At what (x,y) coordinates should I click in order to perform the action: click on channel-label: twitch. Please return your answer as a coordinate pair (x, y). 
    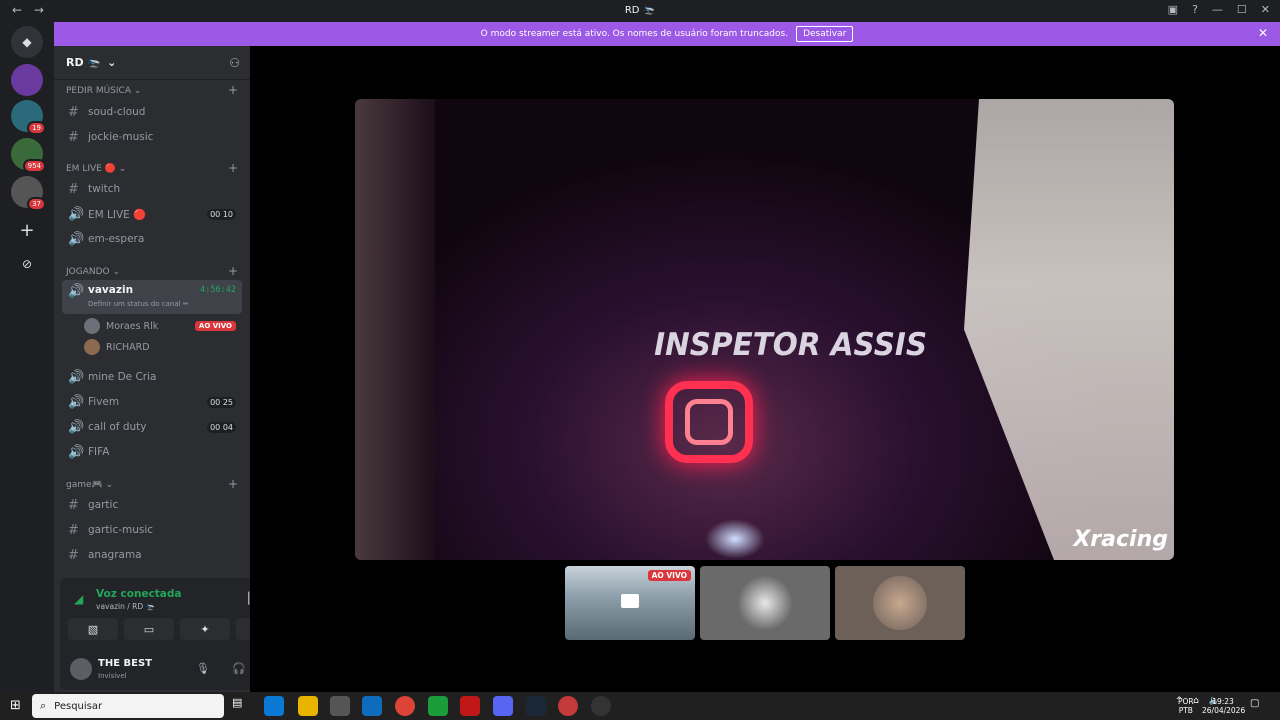
    Looking at the image, I should click on (104, 189).